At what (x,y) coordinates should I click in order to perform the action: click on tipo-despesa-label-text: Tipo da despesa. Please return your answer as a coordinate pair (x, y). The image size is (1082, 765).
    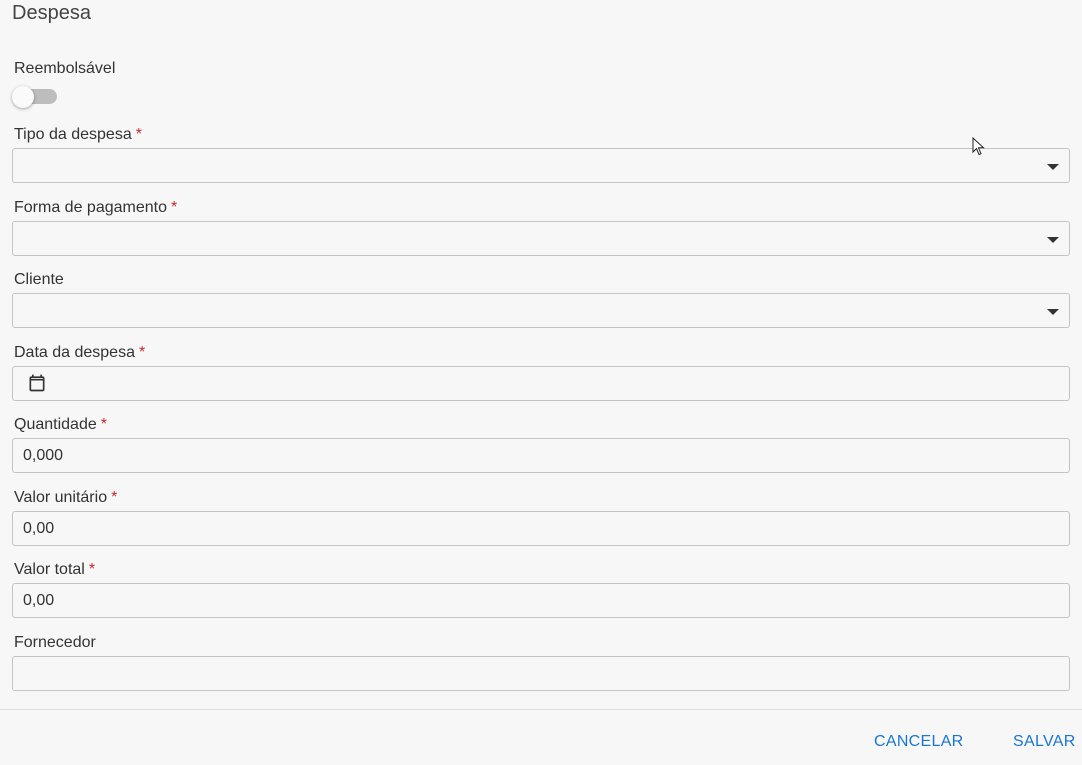
    Looking at the image, I should click on (73, 134).